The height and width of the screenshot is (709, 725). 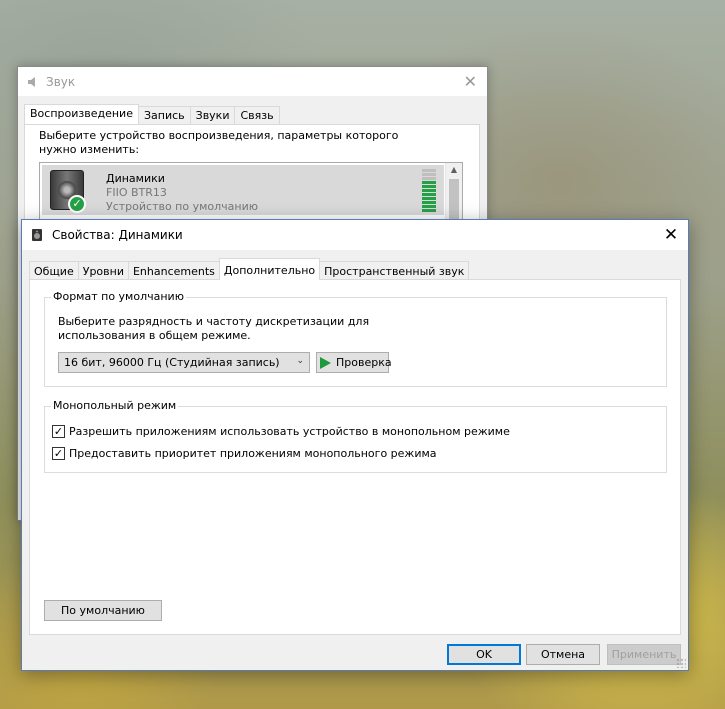 What do you see at coordinates (58, 453) in the screenshot?
I see `give-priority-checkbox: ✓` at bounding box center [58, 453].